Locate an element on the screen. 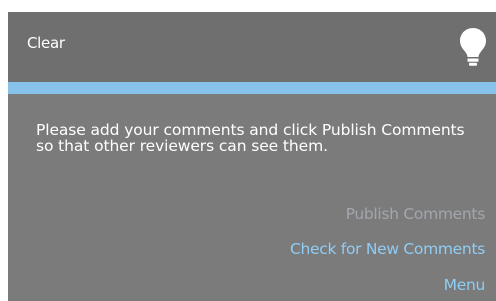 This screenshot has width=496, height=301. clear-button: Clear is located at coordinates (46, 43).